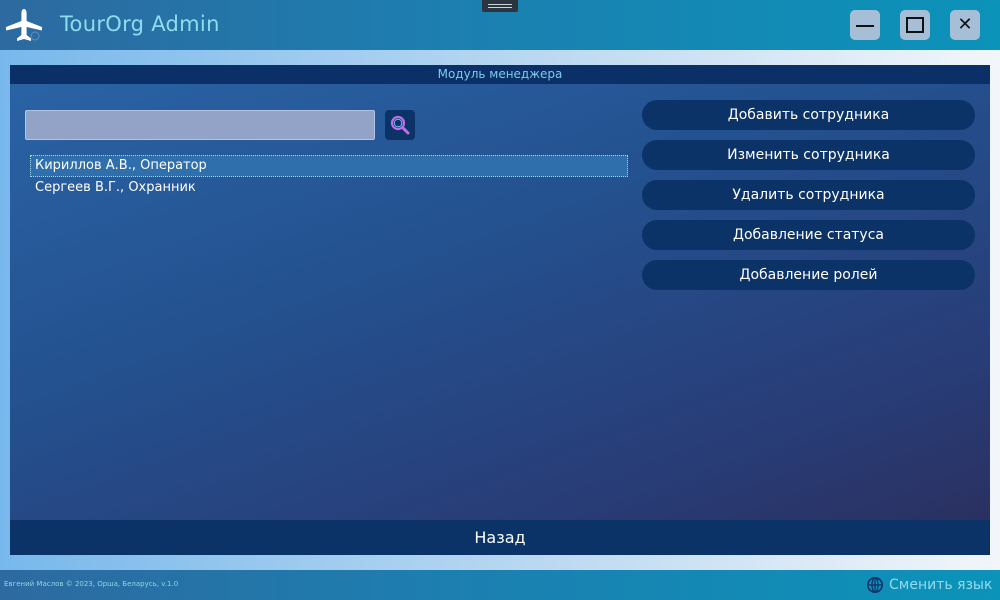 This screenshot has height=600, width=1000. I want to click on globe-icon, so click(875, 585).